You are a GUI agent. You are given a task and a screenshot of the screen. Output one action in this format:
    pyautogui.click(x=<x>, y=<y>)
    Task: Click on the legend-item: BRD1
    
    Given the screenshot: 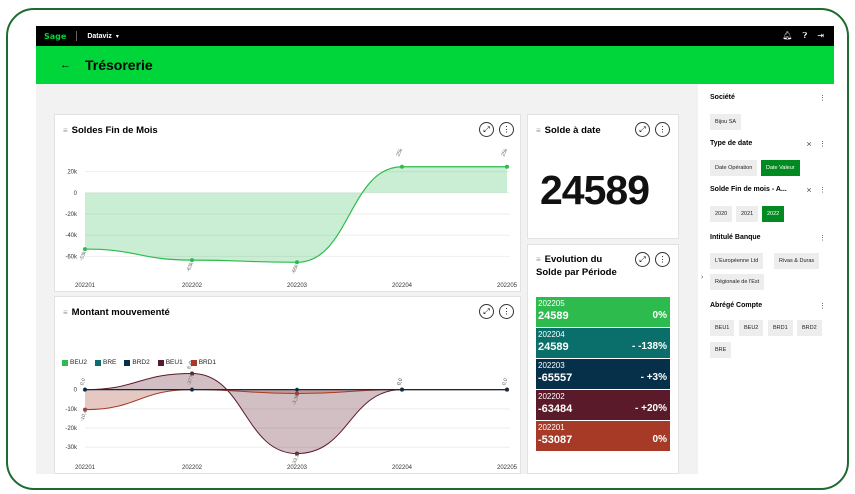 What is the action you would take?
    pyautogui.click(x=203, y=362)
    